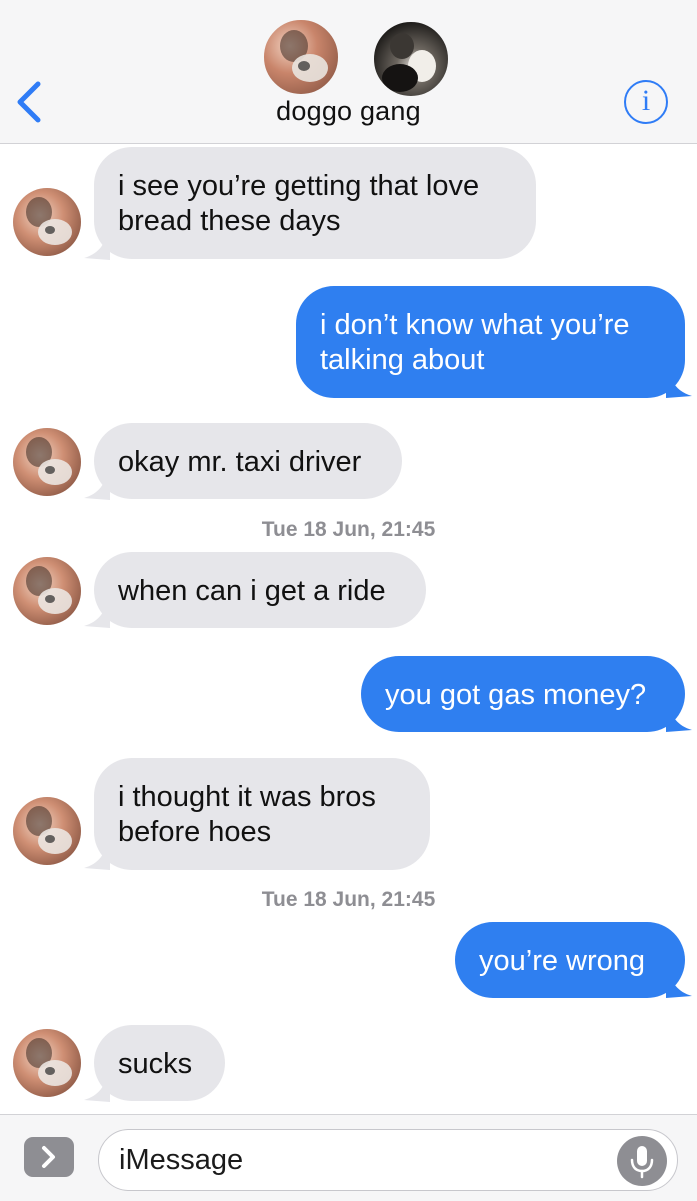 The height and width of the screenshot is (1201, 697). I want to click on compose-bar, so click(348, 1157).